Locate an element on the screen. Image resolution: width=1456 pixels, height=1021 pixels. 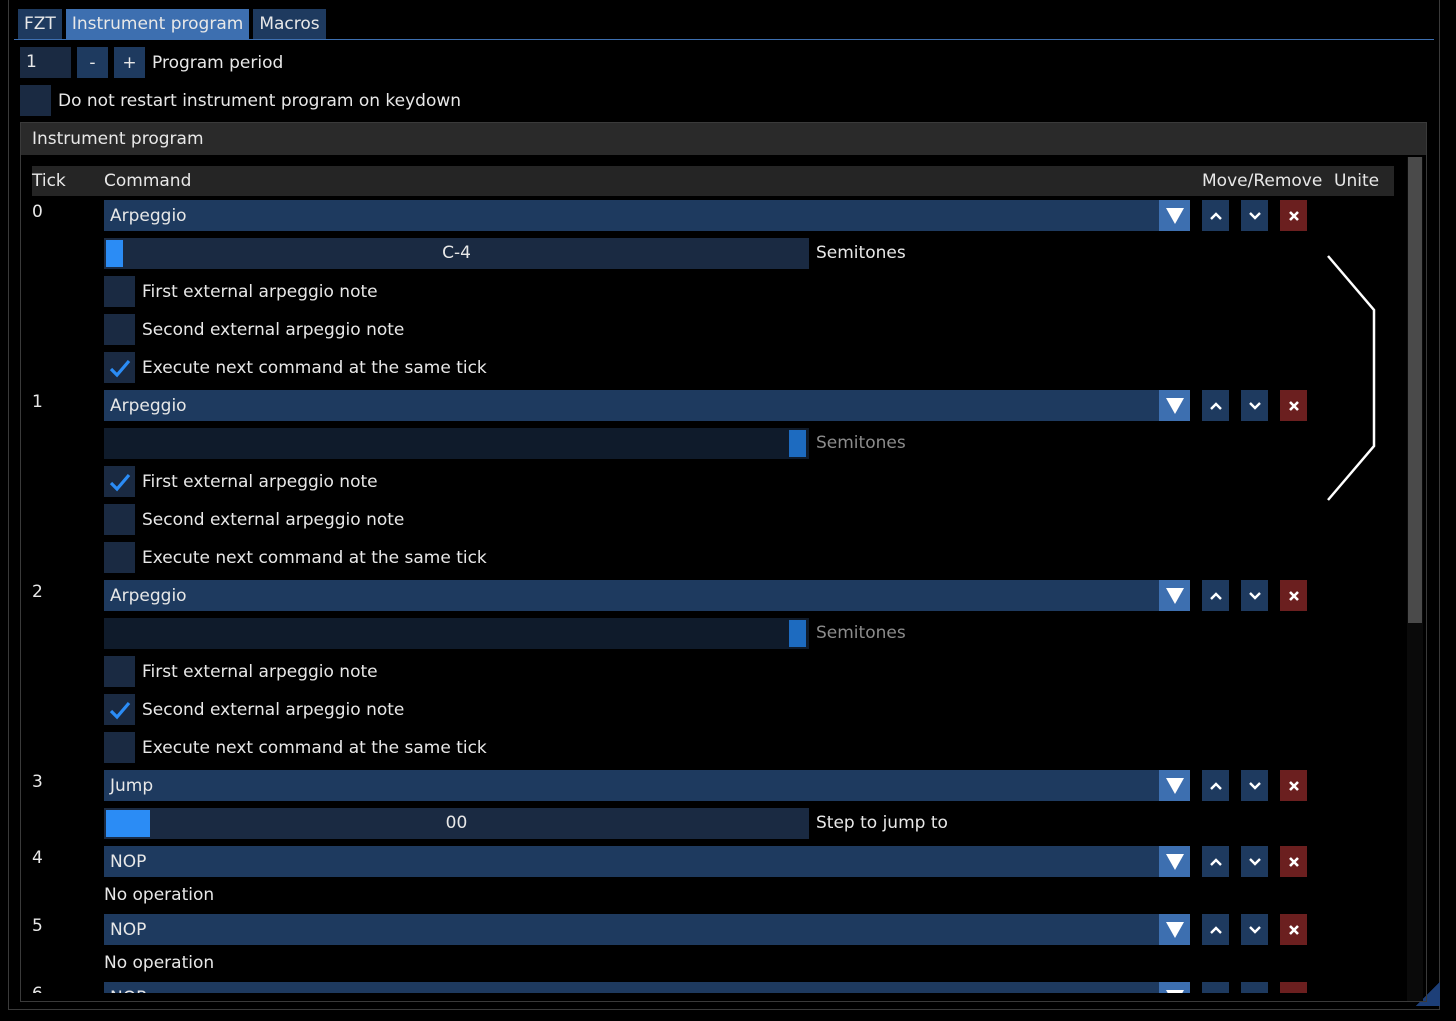
program-period-row: 1 - + Program period is located at coordinates (151, 62).